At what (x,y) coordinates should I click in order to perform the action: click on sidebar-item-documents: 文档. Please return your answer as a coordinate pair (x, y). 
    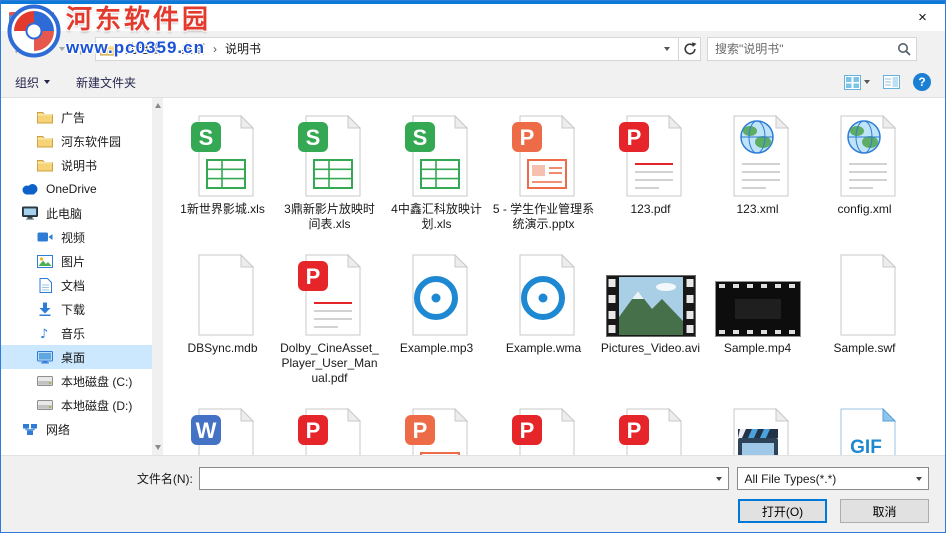
    Looking at the image, I should click on (82, 285).